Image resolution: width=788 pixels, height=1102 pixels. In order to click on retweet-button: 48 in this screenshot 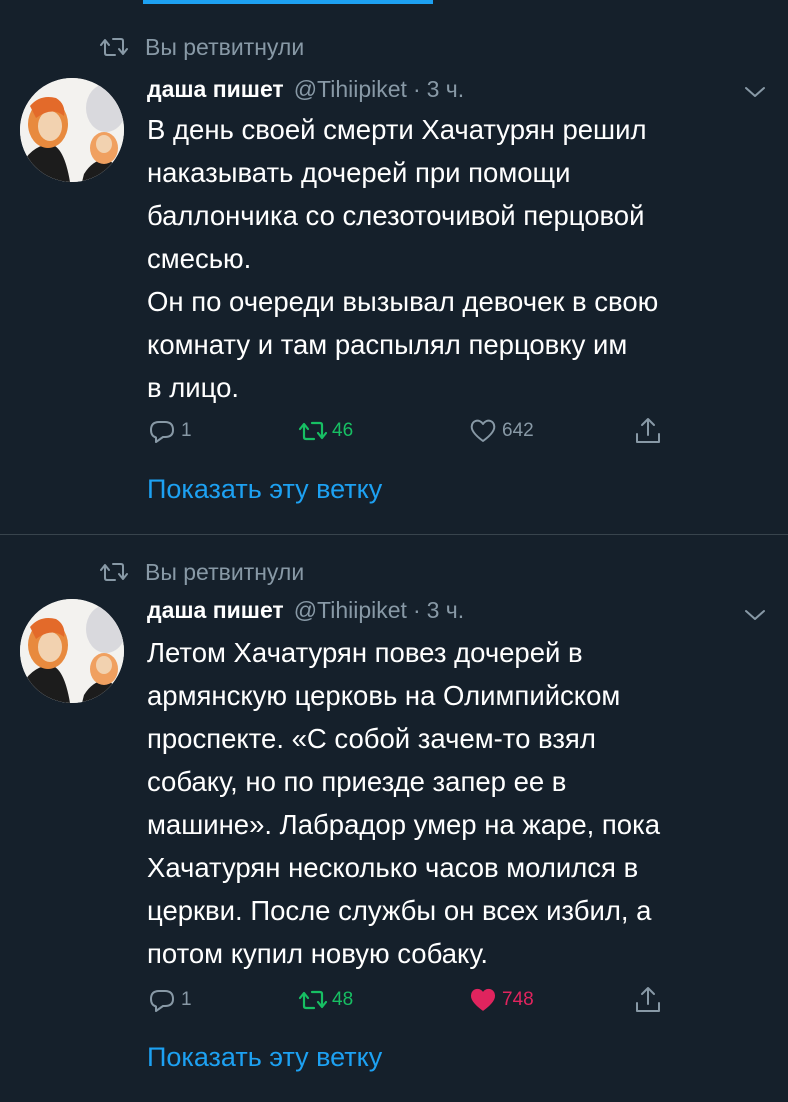, I will do `click(325, 1000)`.